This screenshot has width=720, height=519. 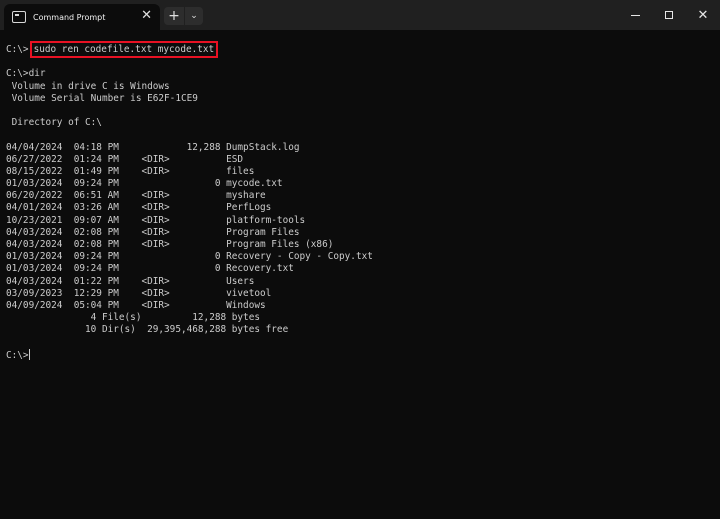 I want to click on volume-line: Volume in drive C is Windows, so click(x=88, y=86).